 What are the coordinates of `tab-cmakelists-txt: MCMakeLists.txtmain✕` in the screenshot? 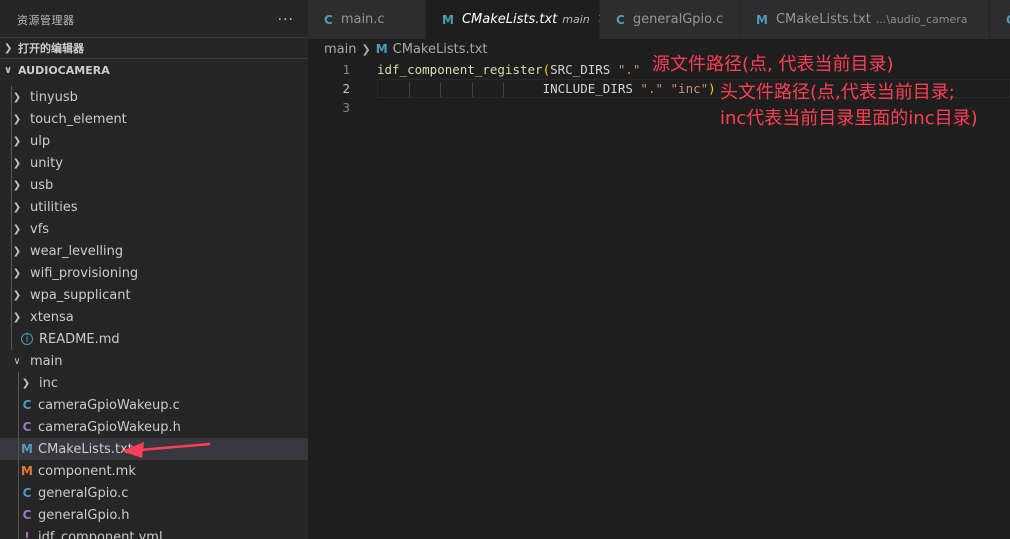 It's located at (517, 19).